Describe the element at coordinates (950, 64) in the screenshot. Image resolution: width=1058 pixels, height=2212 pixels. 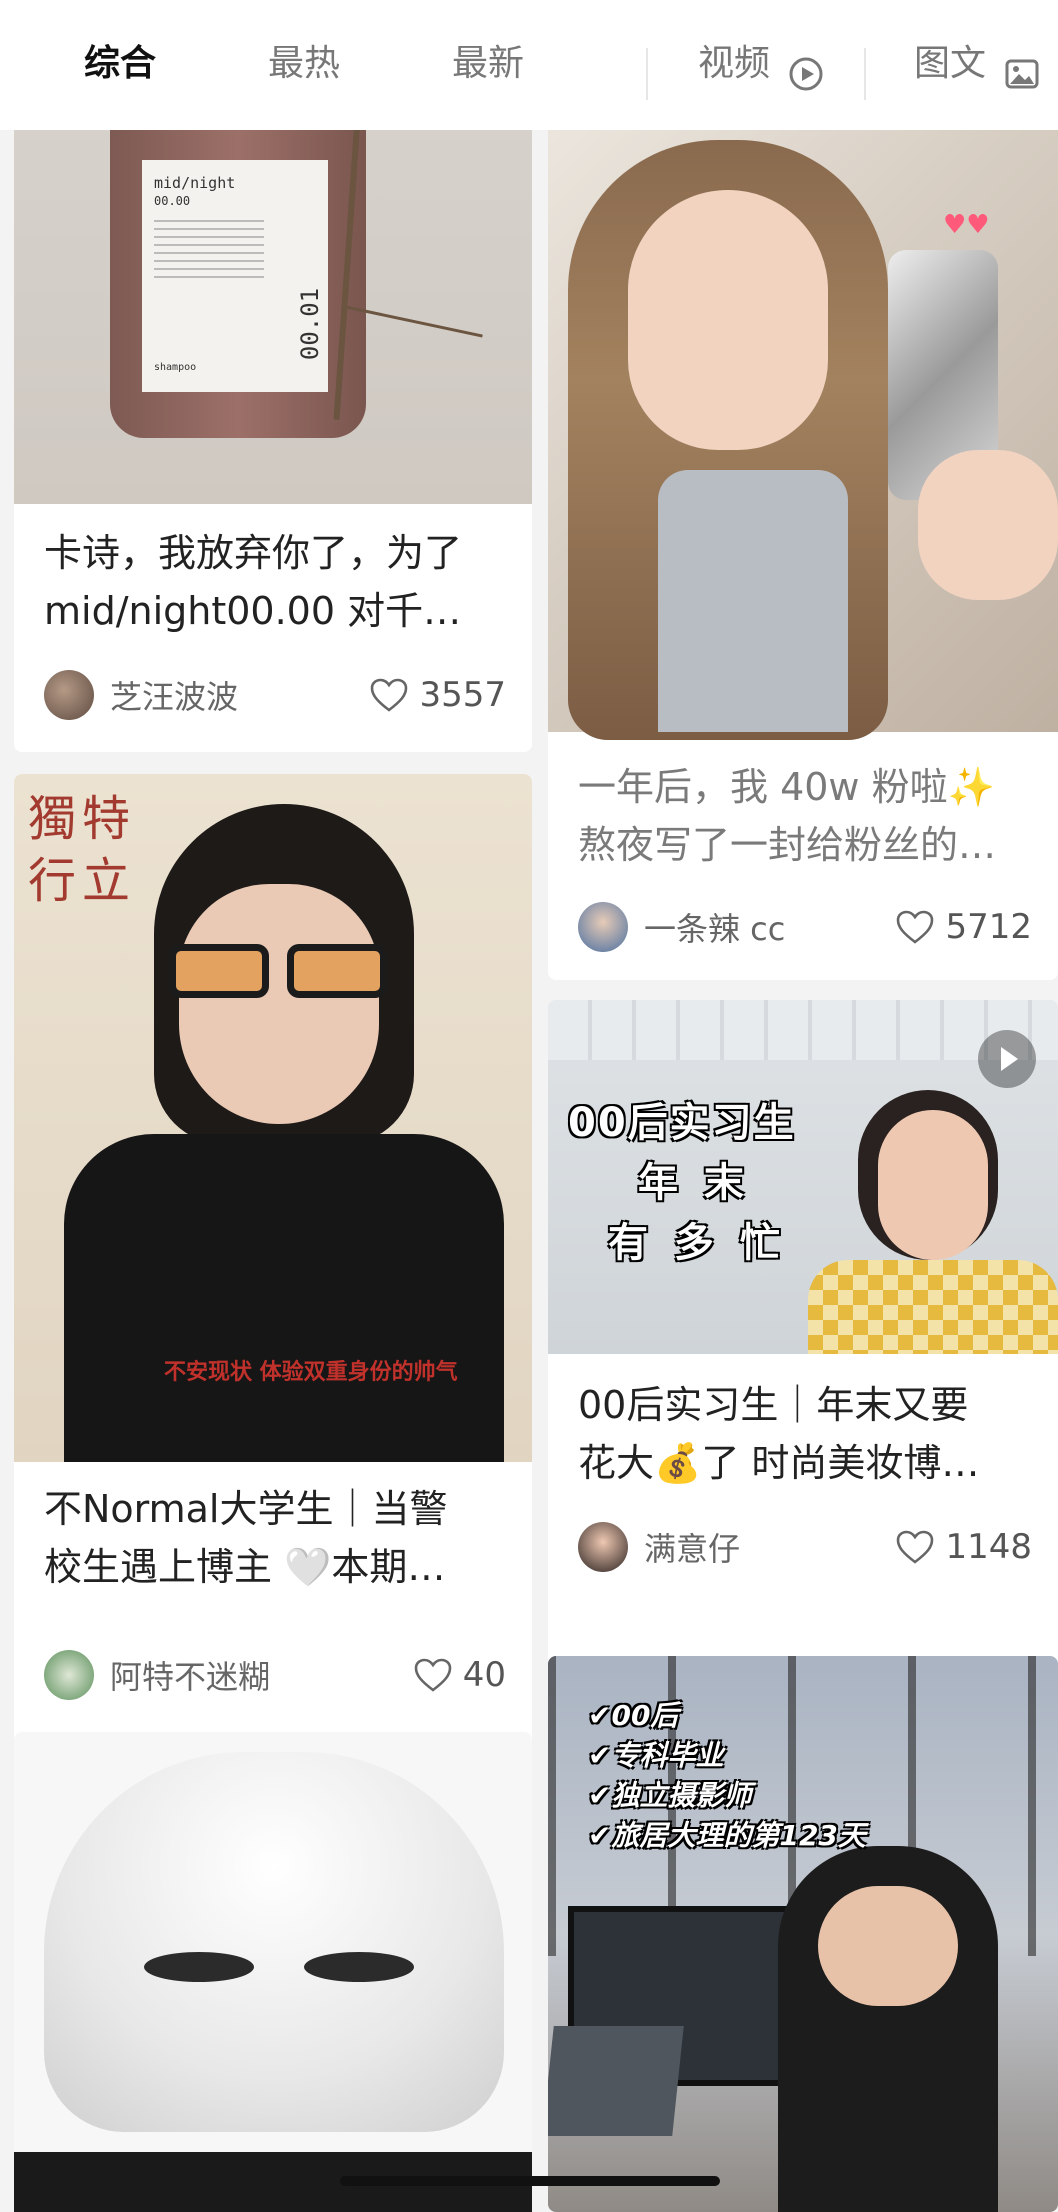
I see `tab-image-text: 图文` at that location.